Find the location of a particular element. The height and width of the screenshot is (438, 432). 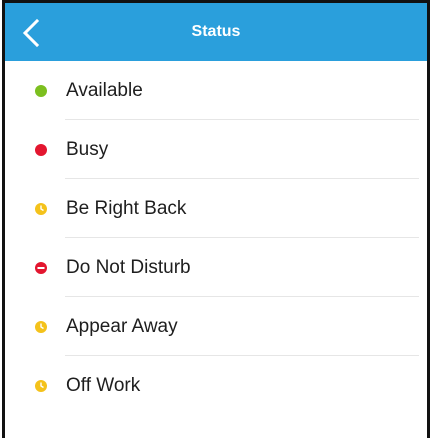

header-bar: Status is located at coordinates (216, 32).